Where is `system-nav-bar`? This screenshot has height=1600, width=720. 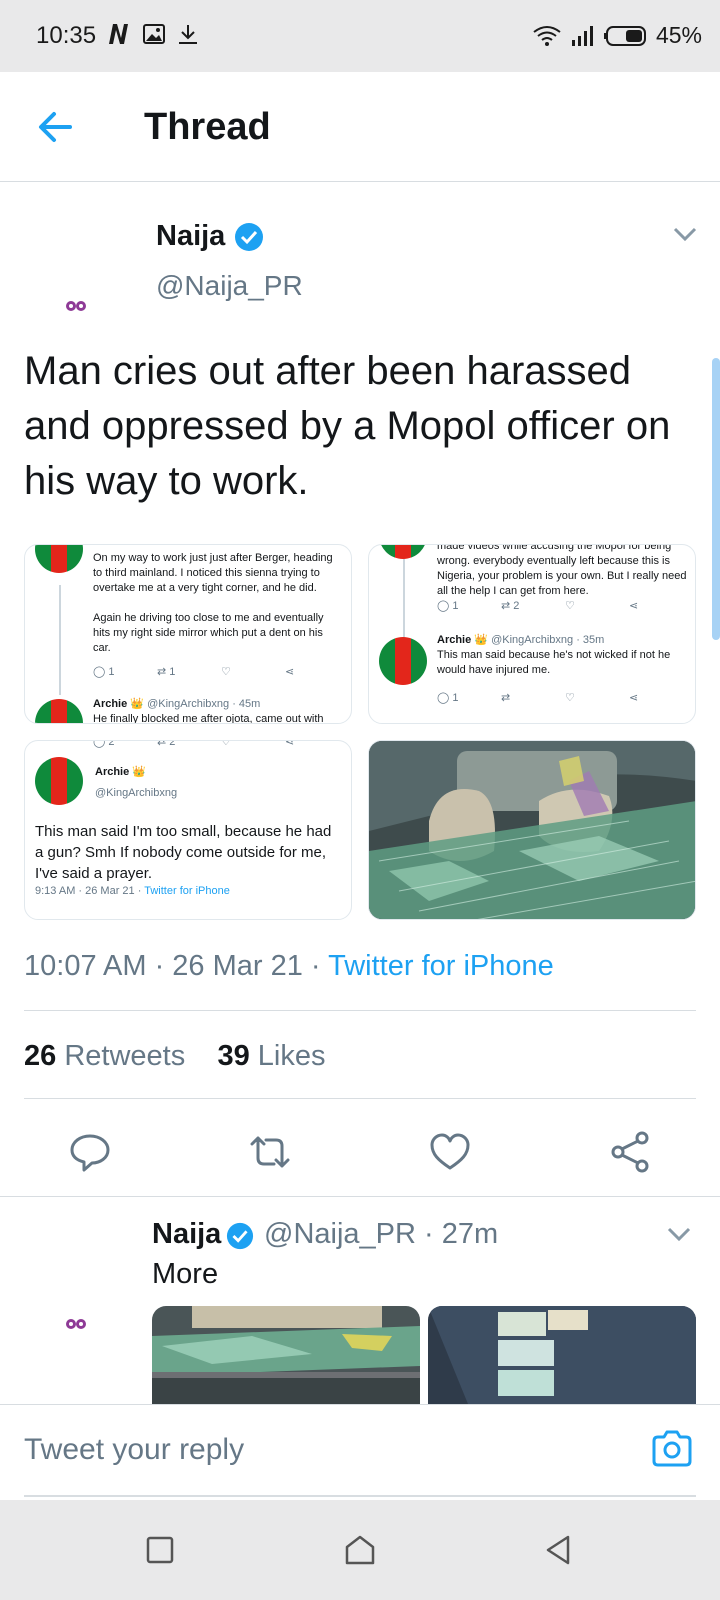
system-nav-bar is located at coordinates (360, 1550).